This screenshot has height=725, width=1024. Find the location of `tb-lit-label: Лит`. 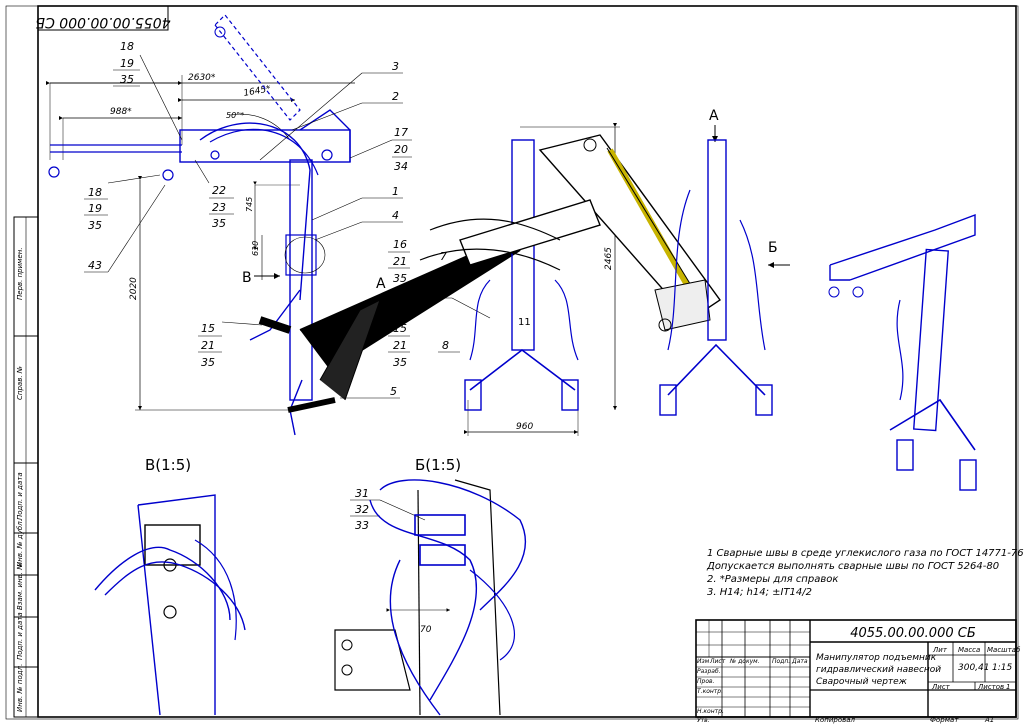

tb-lit-label: Лит is located at coordinates (940, 650).